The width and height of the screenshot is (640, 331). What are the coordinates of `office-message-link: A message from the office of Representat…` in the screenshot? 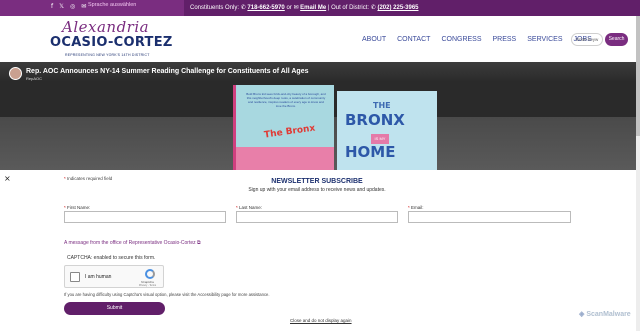 It's located at (132, 243).